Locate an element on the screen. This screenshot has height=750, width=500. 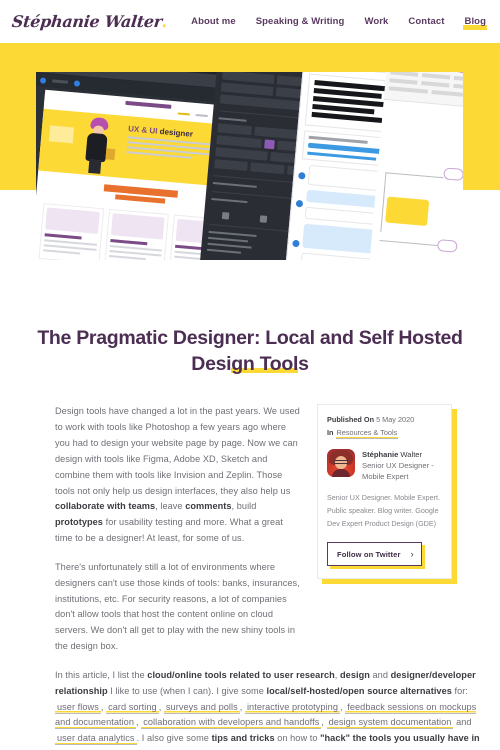
paragraph-1-text-b: , leave is located at coordinates (170, 506).